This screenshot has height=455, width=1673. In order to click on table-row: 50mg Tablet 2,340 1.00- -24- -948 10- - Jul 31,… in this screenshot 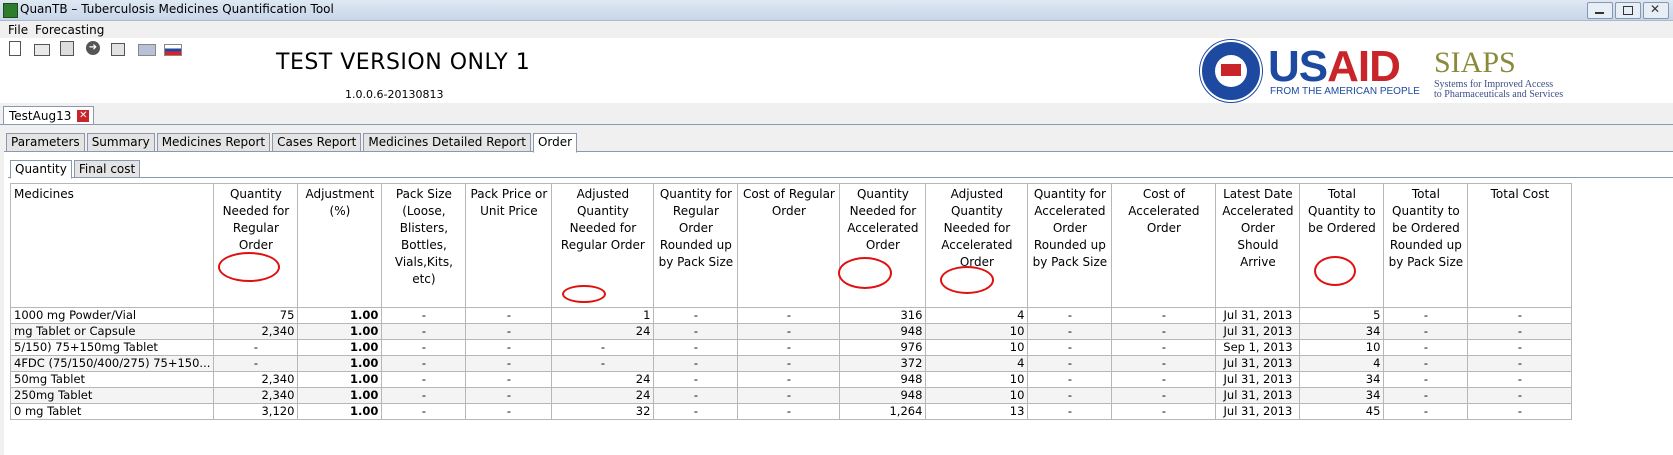, I will do `click(791, 379)`.